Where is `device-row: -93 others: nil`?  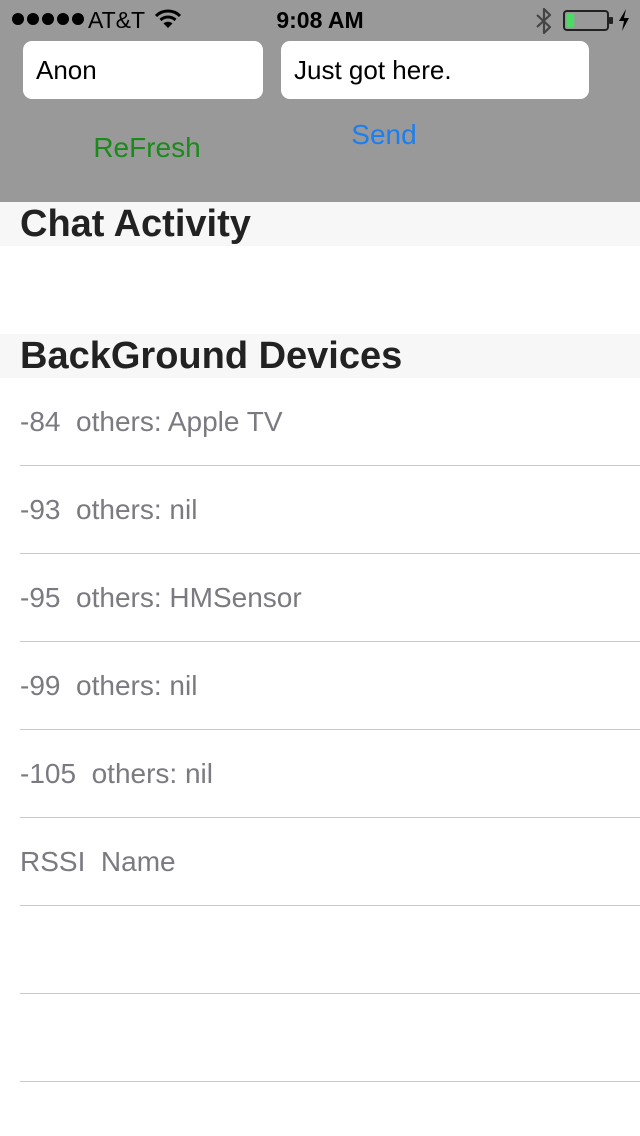
device-row: -93 others: nil is located at coordinates (330, 510).